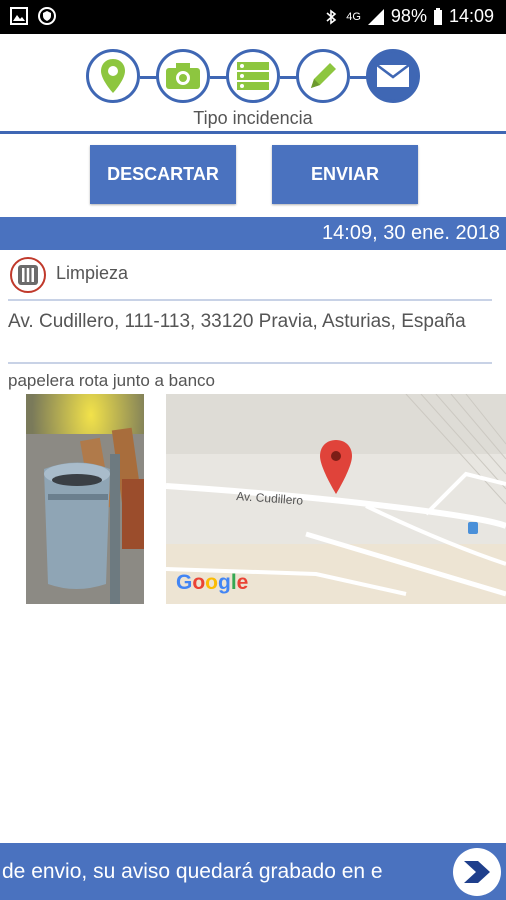 The height and width of the screenshot is (900, 506). What do you see at coordinates (471, 16) in the screenshot?
I see `status-time: 14:09` at bounding box center [471, 16].